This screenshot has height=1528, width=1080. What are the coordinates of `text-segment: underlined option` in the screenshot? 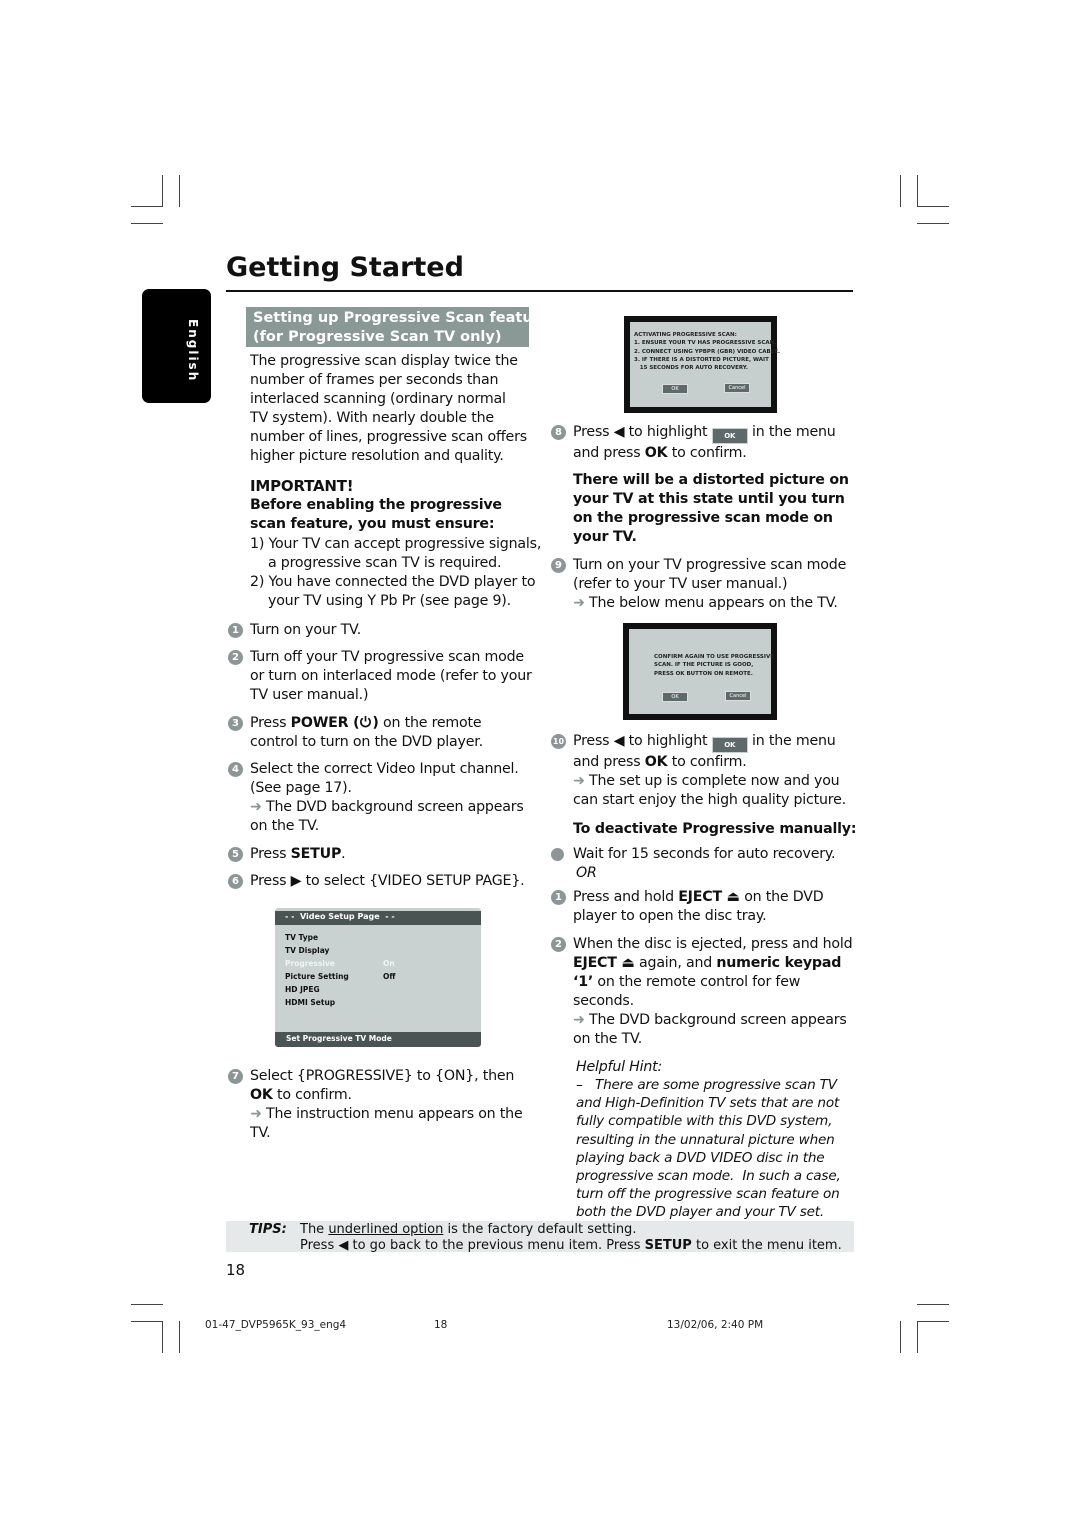 It's located at (386, 1229).